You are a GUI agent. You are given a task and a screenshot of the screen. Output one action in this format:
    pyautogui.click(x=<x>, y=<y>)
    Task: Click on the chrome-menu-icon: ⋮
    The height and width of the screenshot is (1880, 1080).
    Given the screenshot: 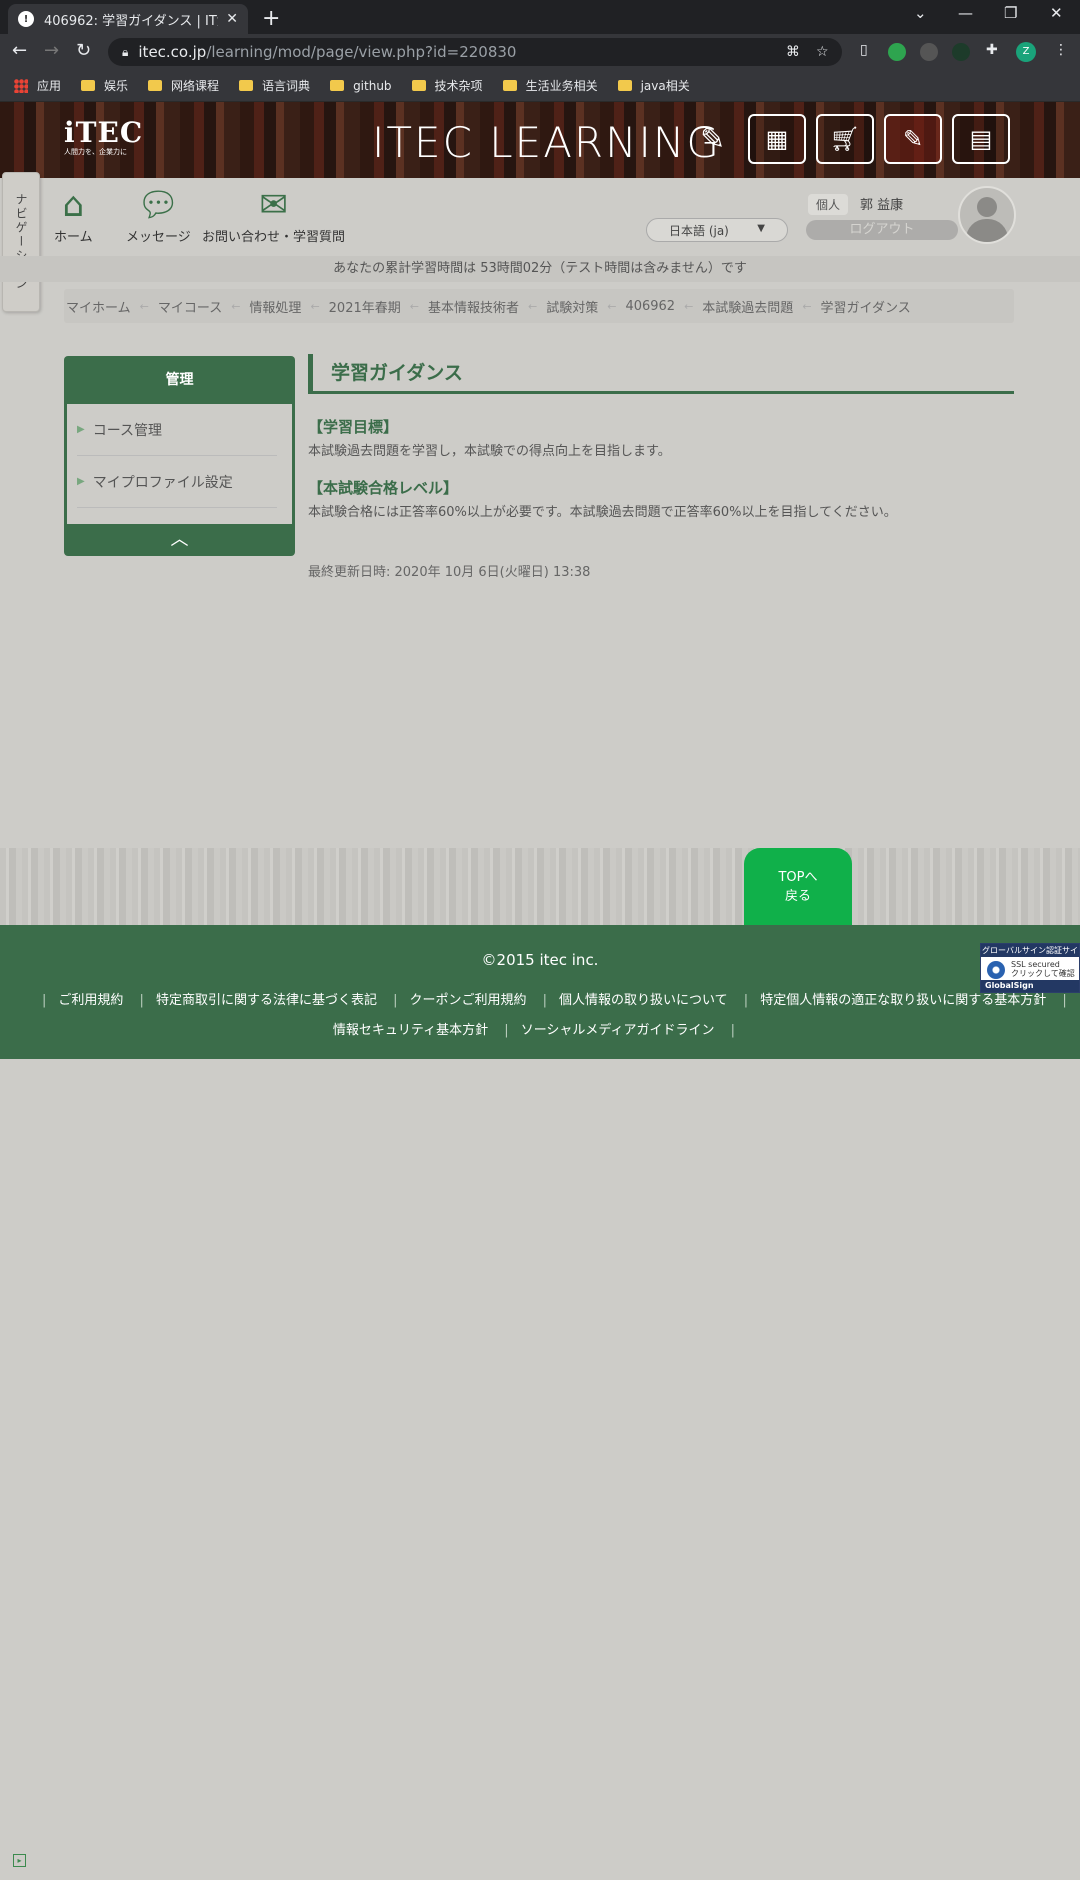 What is the action you would take?
    pyautogui.click(x=1061, y=50)
    